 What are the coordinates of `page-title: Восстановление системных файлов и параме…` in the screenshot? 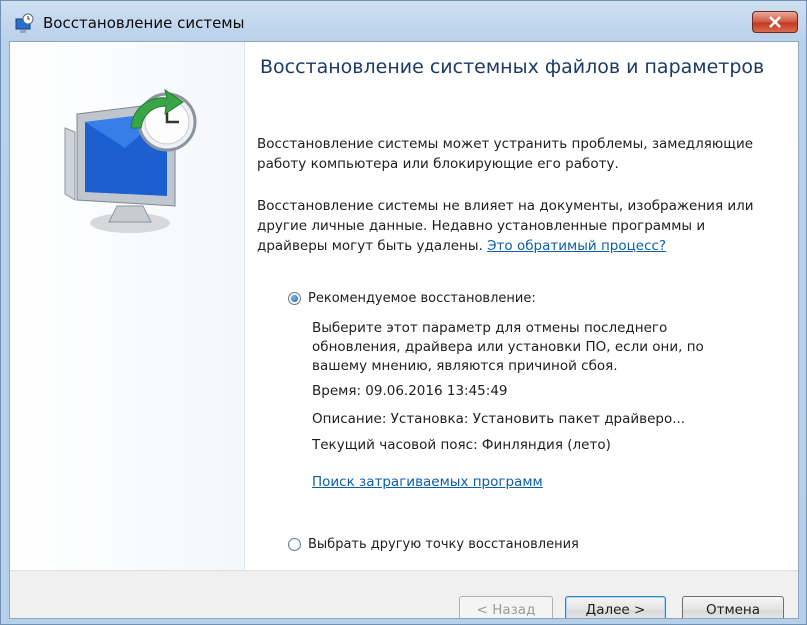 It's located at (512, 67).